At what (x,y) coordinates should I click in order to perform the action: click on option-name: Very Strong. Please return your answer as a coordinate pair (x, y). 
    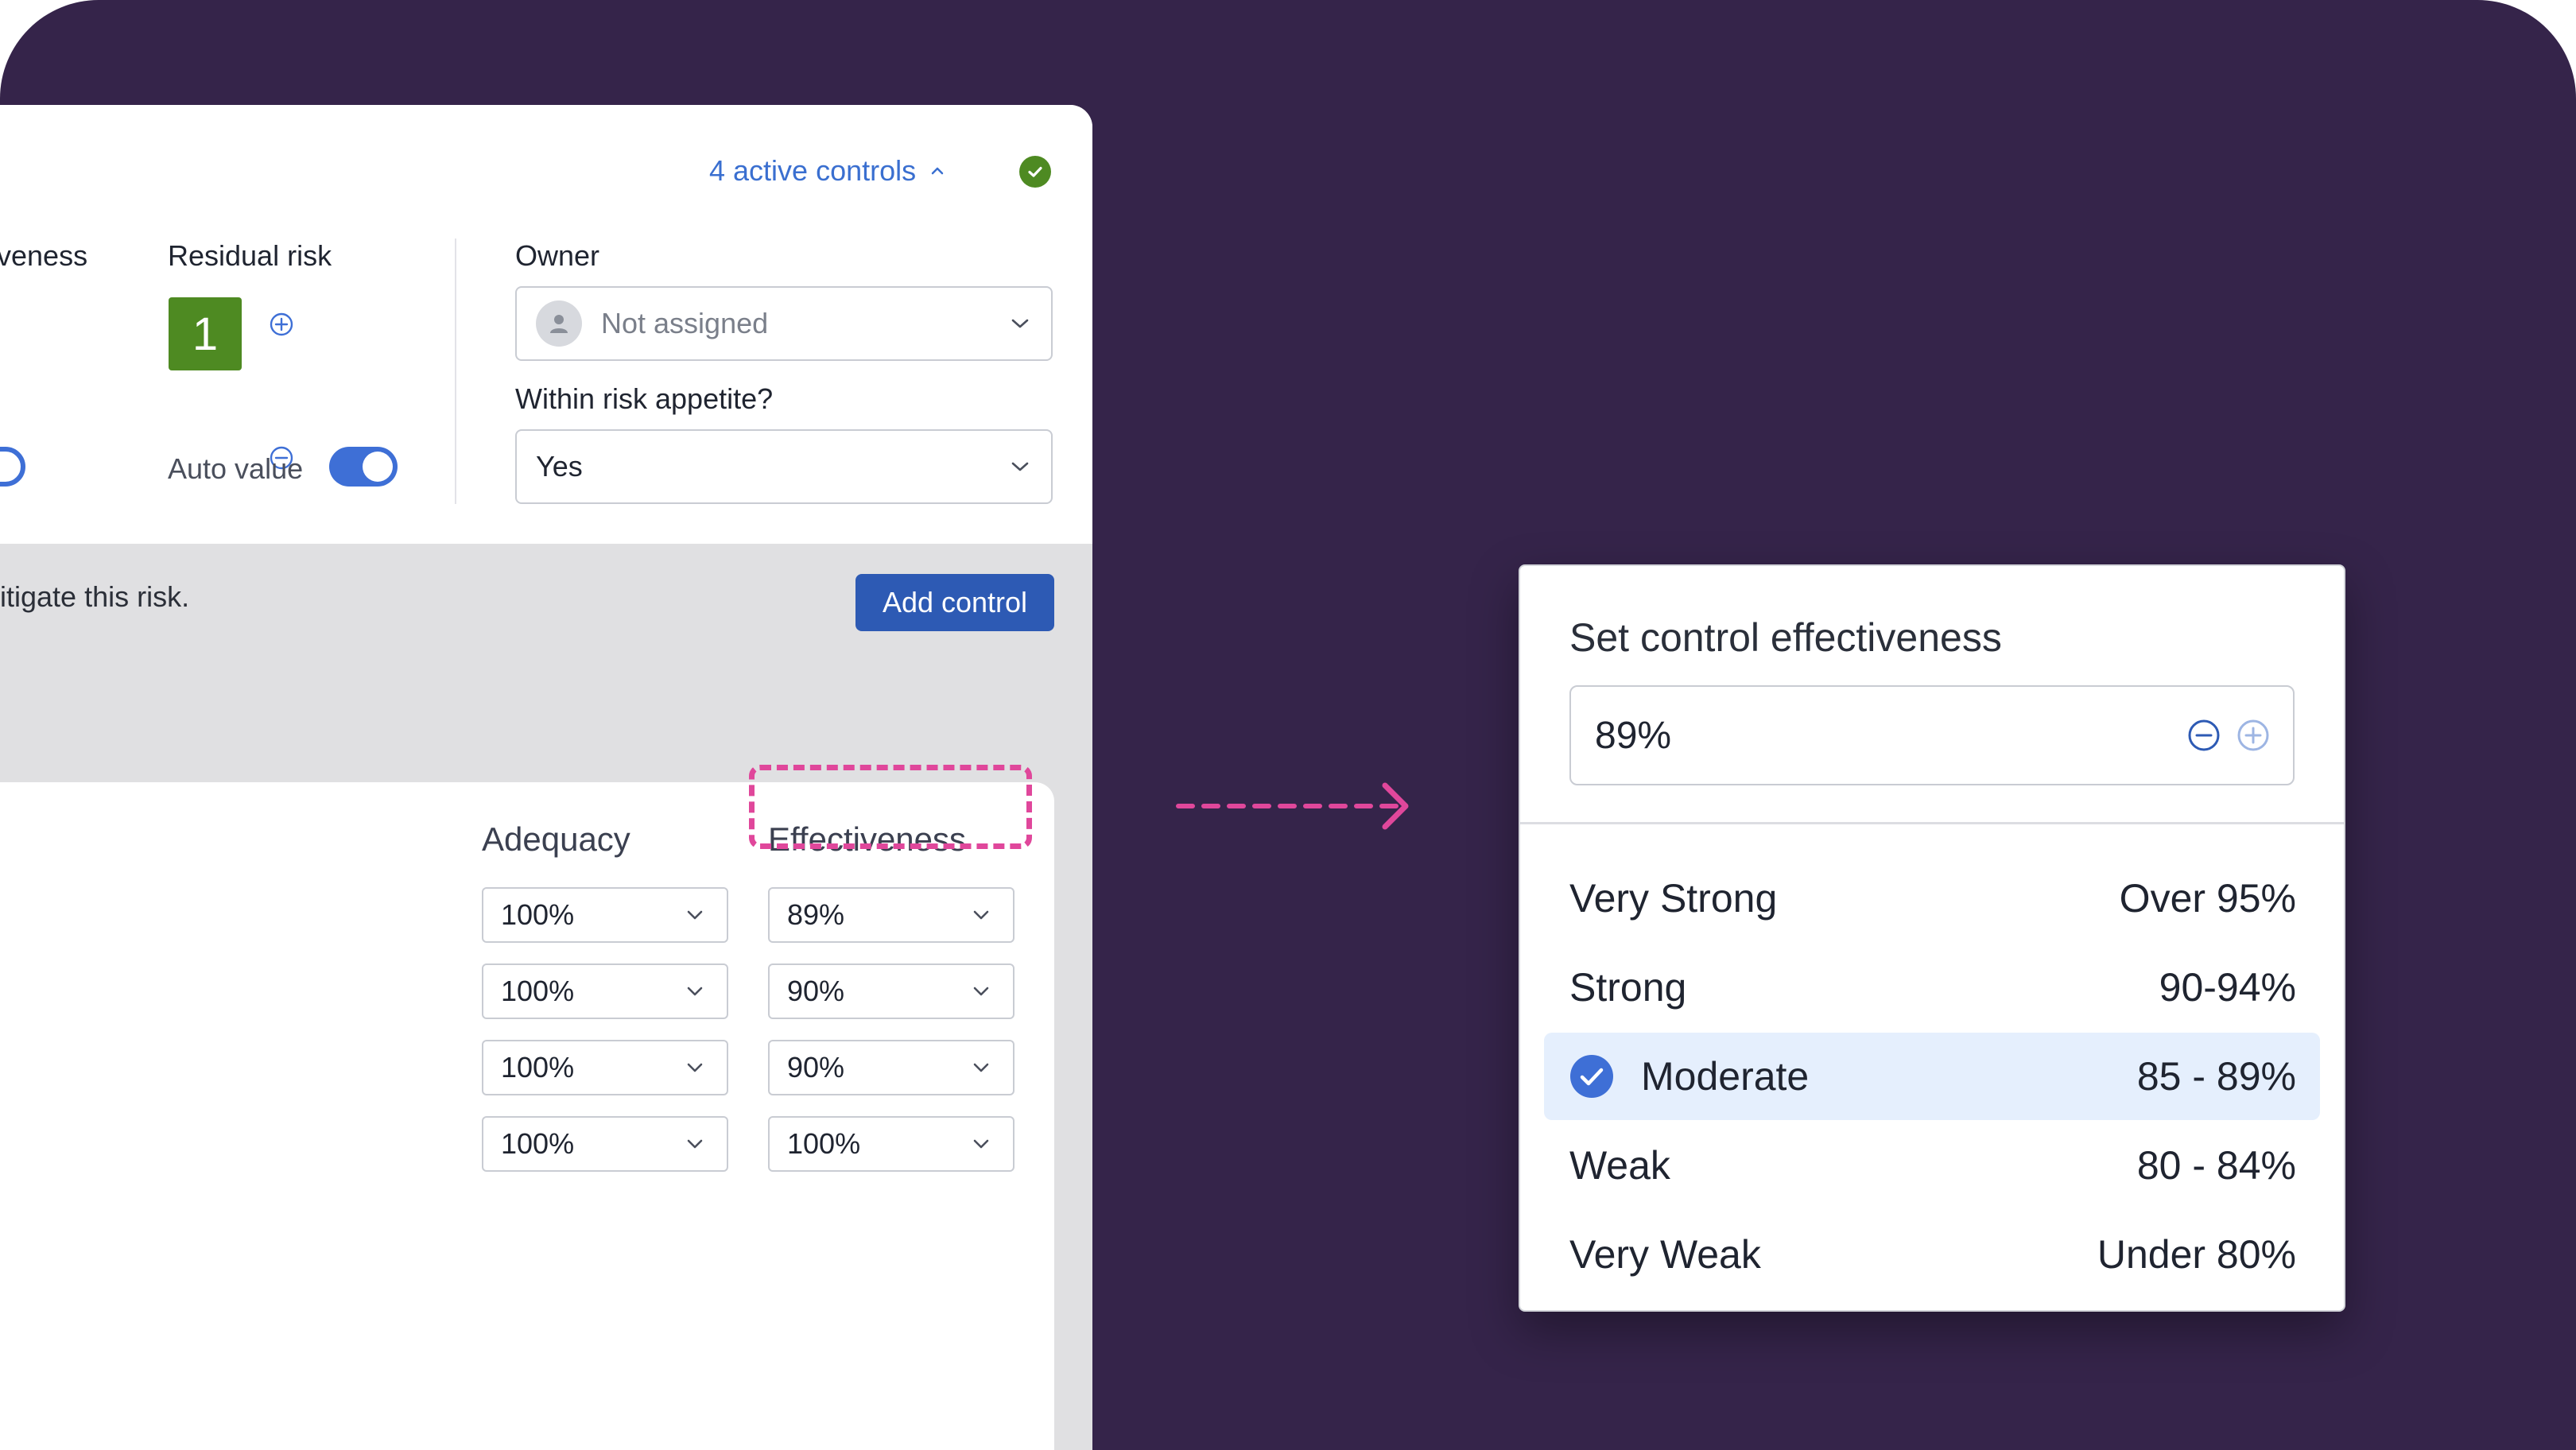
    Looking at the image, I should click on (1674, 898).